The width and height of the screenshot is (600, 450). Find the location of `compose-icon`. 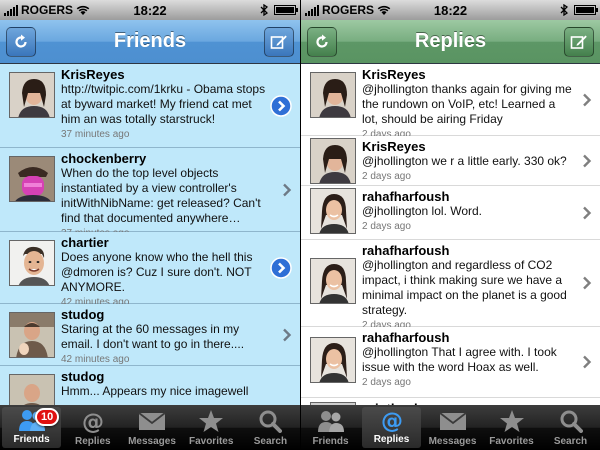

compose-icon is located at coordinates (278, 42).